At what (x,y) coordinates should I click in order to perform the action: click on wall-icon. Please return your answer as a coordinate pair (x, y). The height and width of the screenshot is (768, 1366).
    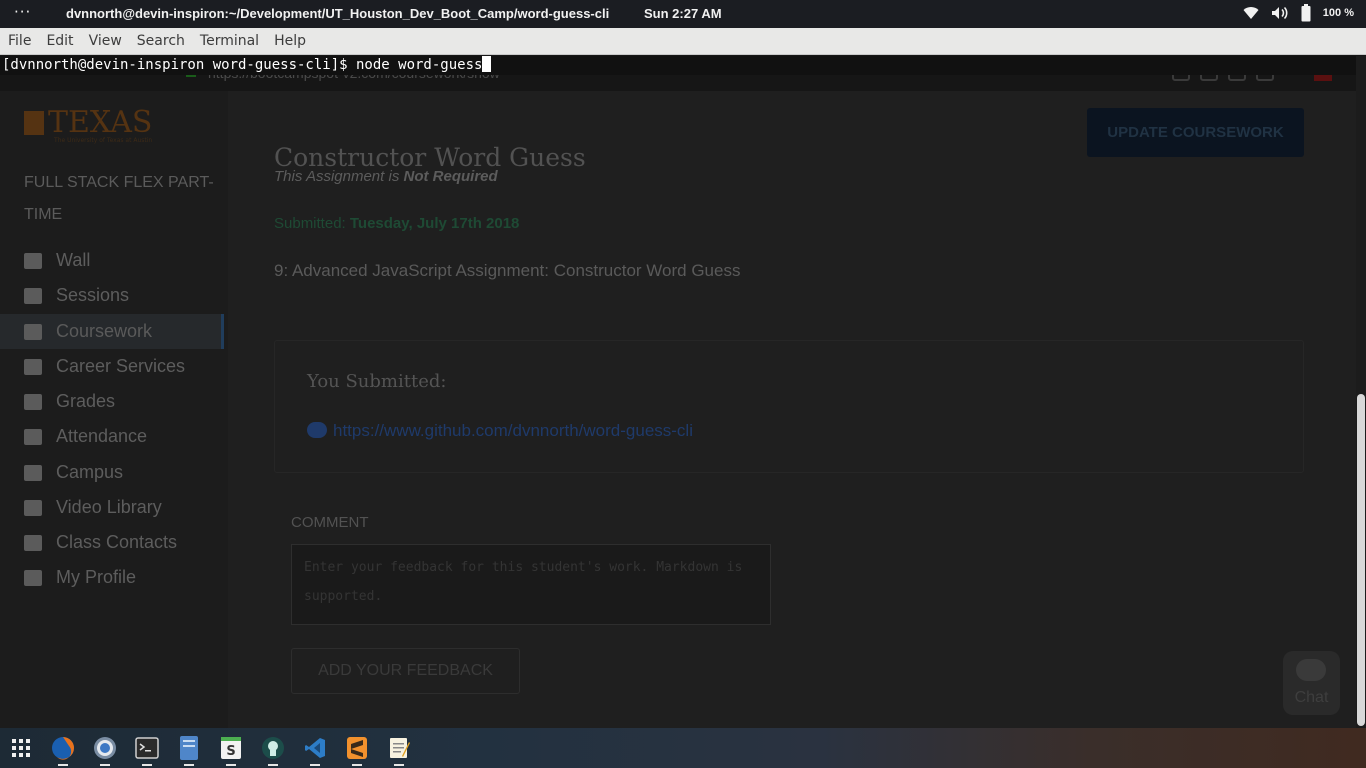
    Looking at the image, I should click on (33, 260).